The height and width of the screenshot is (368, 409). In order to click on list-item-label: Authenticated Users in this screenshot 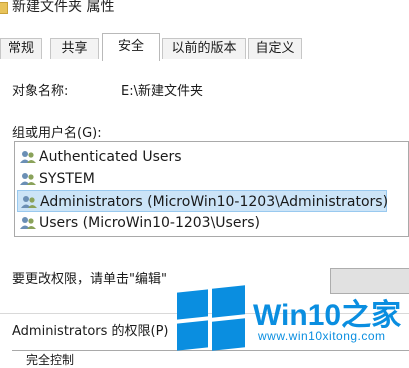, I will do `click(110, 157)`.